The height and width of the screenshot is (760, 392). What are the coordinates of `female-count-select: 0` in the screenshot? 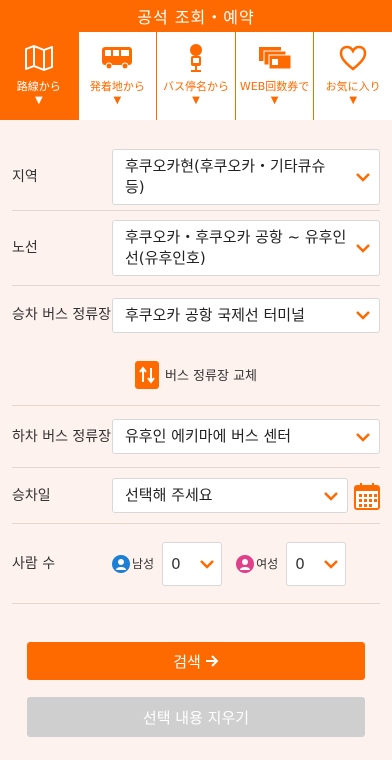 It's located at (316, 563).